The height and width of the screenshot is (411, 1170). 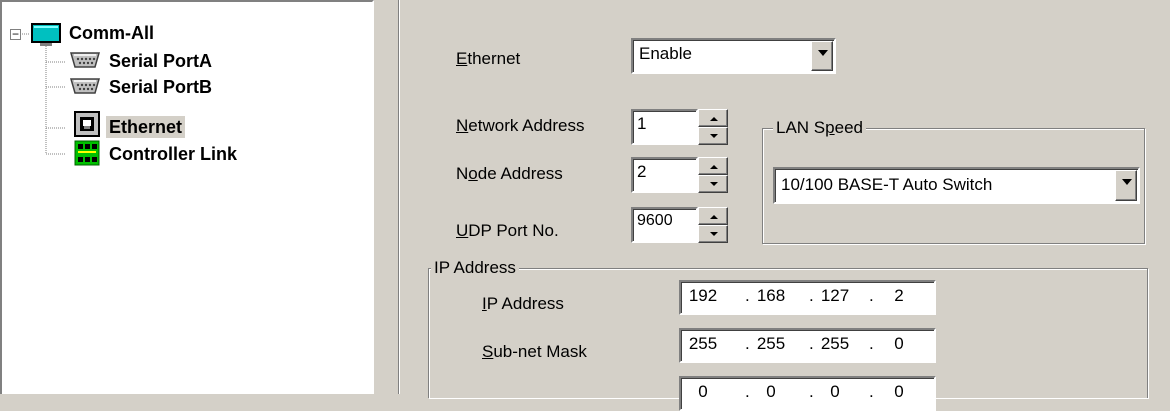 I want to click on network-address-input: 1, so click(x=664, y=127).